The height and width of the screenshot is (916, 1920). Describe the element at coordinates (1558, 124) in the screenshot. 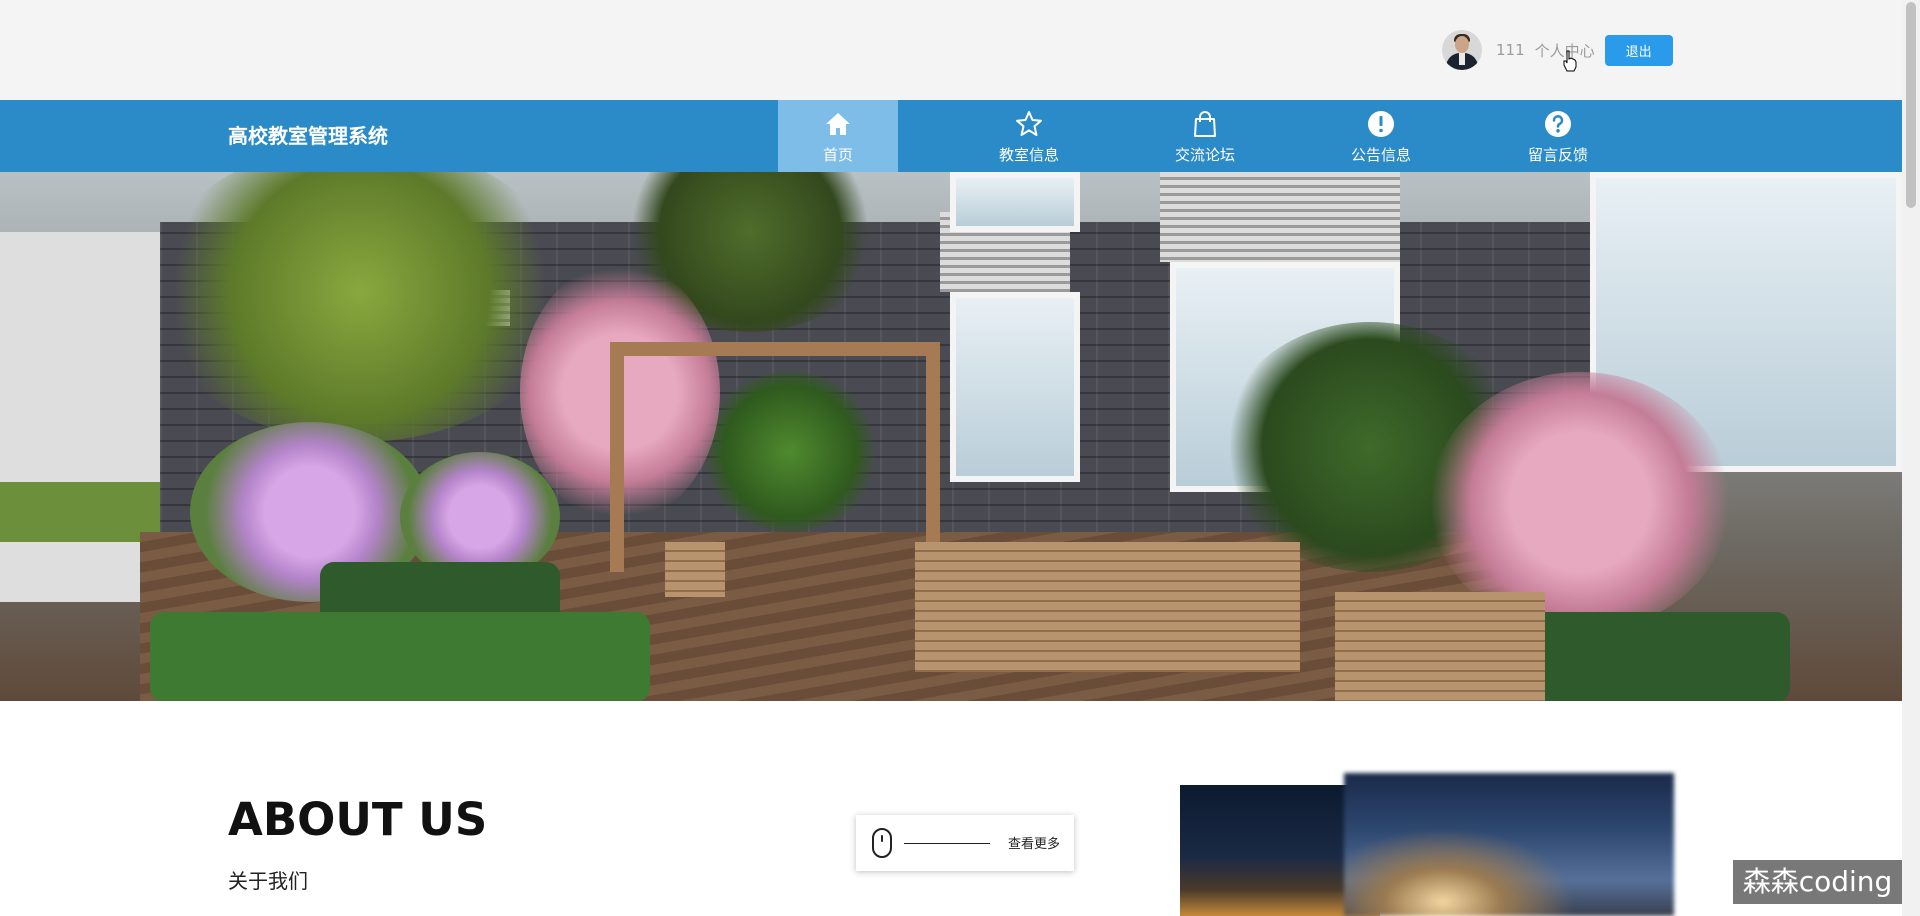

I see `question-circle-icon` at that location.